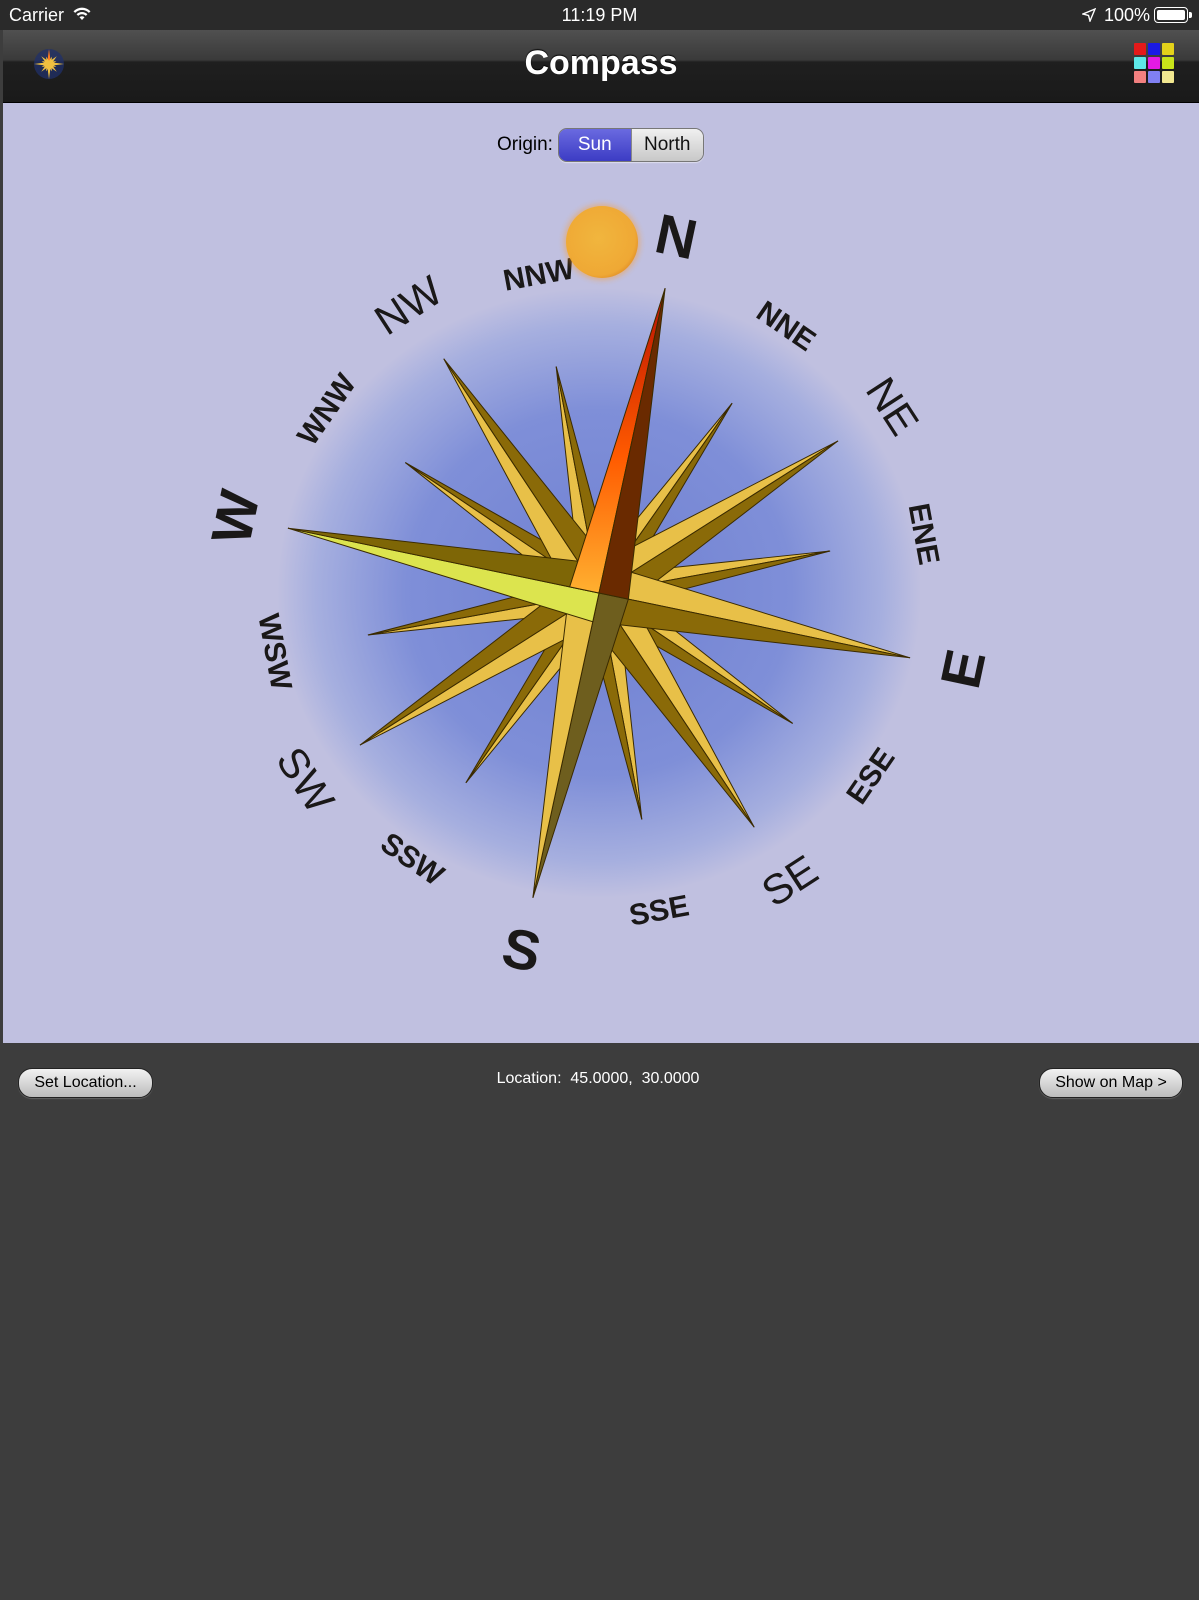  What do you see at coordinates (602, 242) in the screenshot?
I see `sun-icon` at bounding box center [602, 242].